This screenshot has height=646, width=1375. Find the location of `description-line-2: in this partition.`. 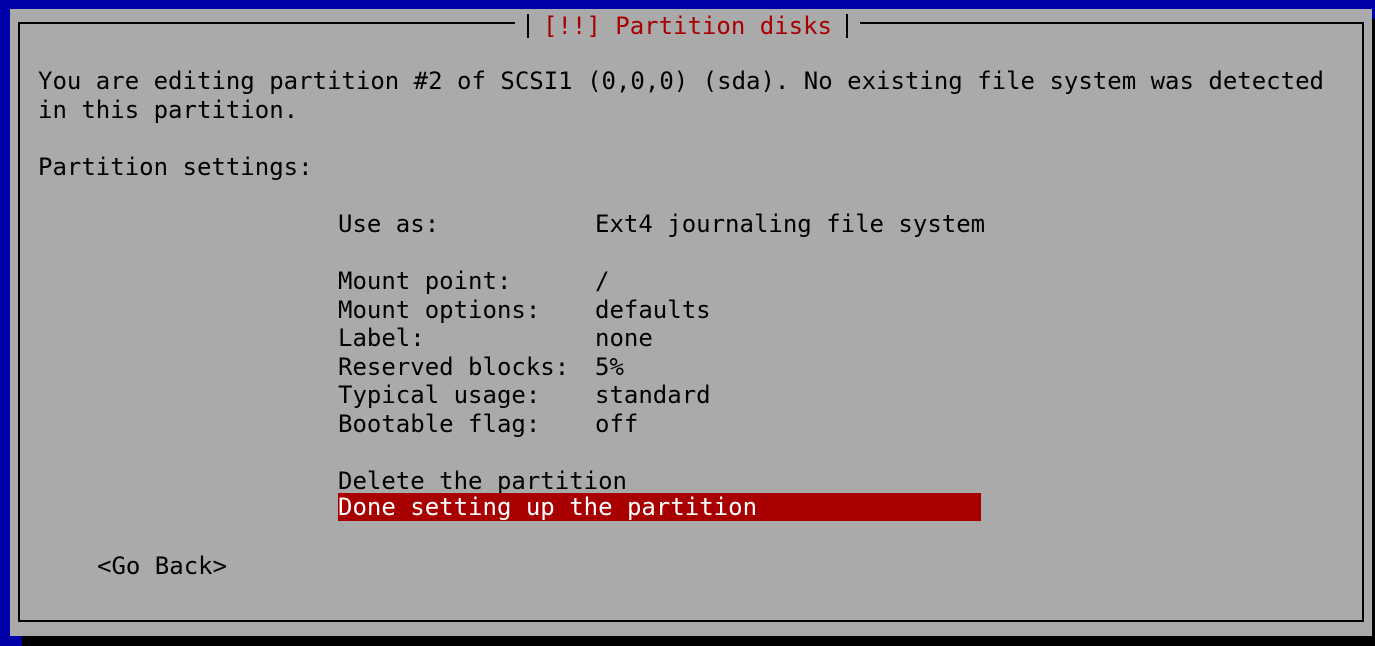

description-line-2: in this partition. is located at coordinates (168, 110).